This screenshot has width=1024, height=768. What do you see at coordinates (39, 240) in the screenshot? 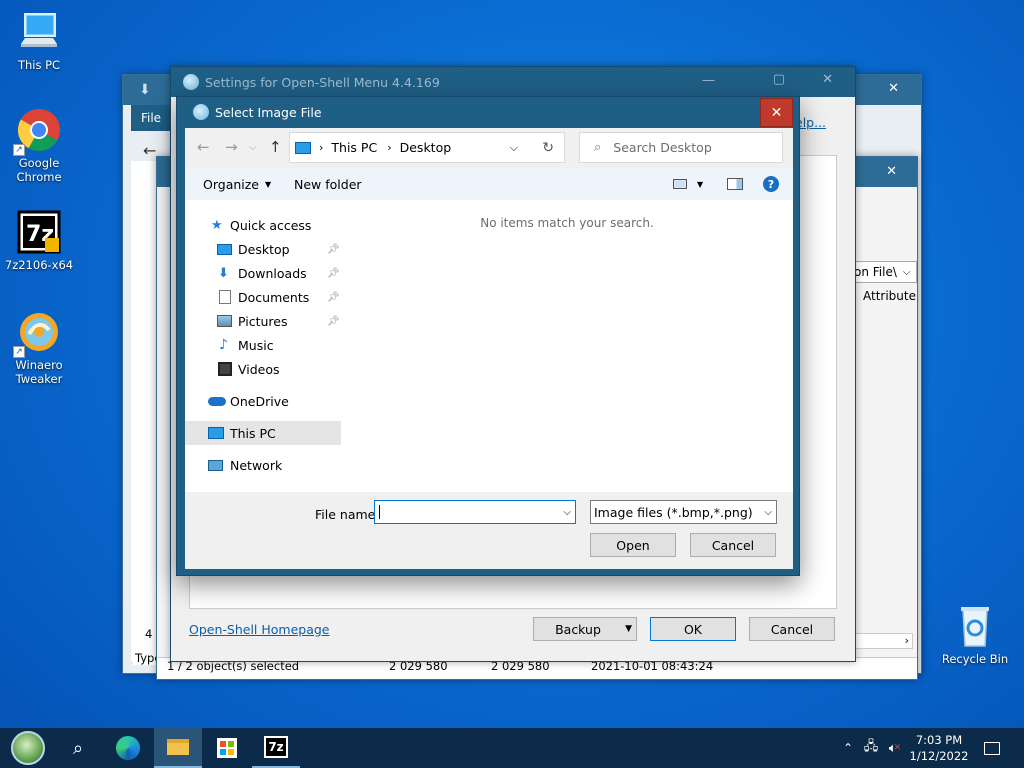
I see `desktop-icon-7zip: 7z 7z2106-x64` at bounding box center [39, 240].